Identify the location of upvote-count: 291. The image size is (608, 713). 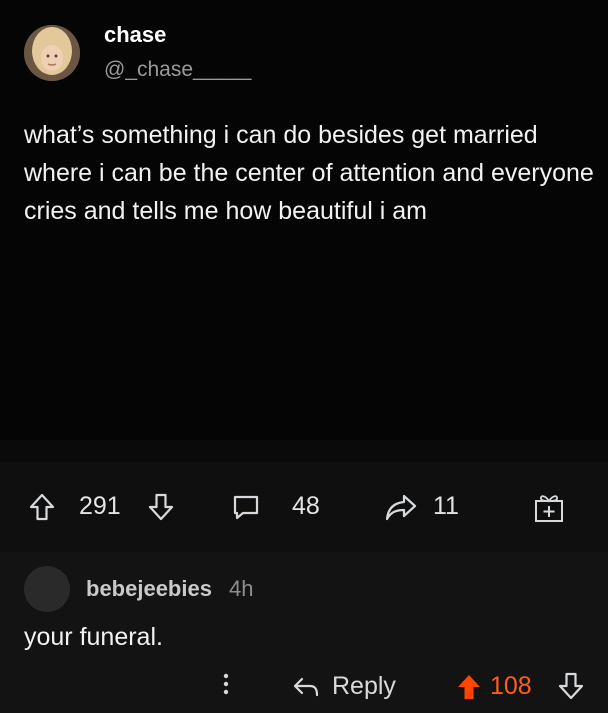
(100, 506).